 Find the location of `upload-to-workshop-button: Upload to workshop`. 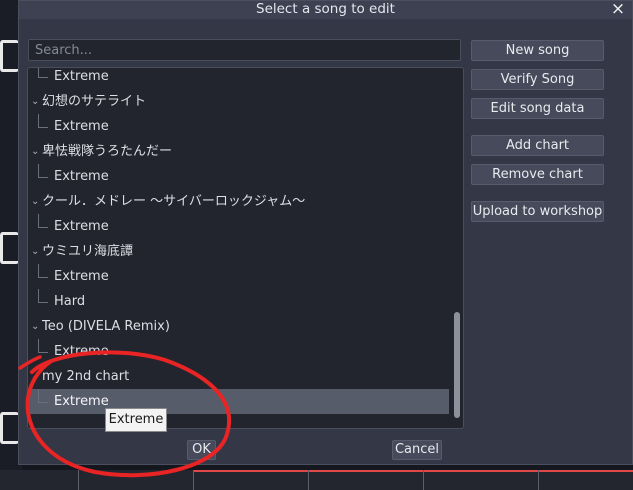

upload-to-workshop-button: Upload to workshop is located at coordinates (537, 211).